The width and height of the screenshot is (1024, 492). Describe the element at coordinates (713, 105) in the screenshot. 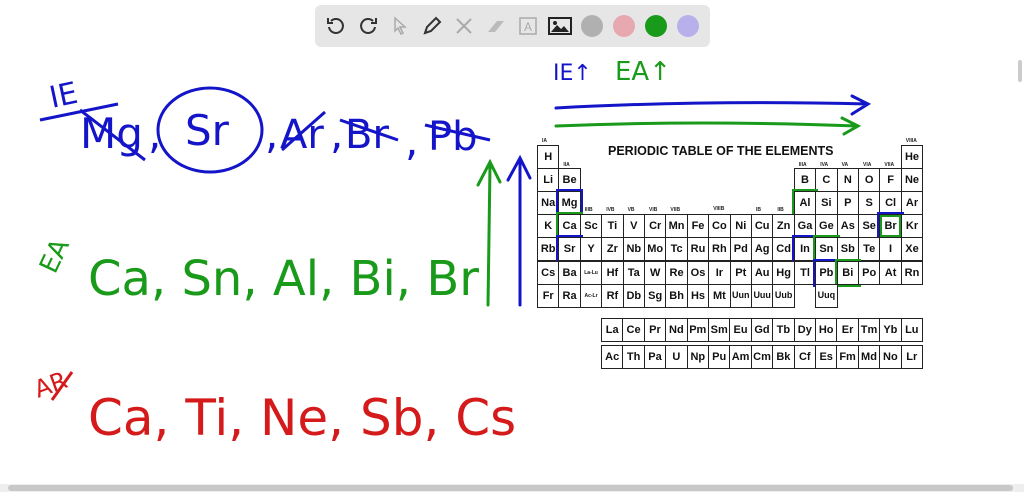

I see `ie-horizontal-arrow` at that location.